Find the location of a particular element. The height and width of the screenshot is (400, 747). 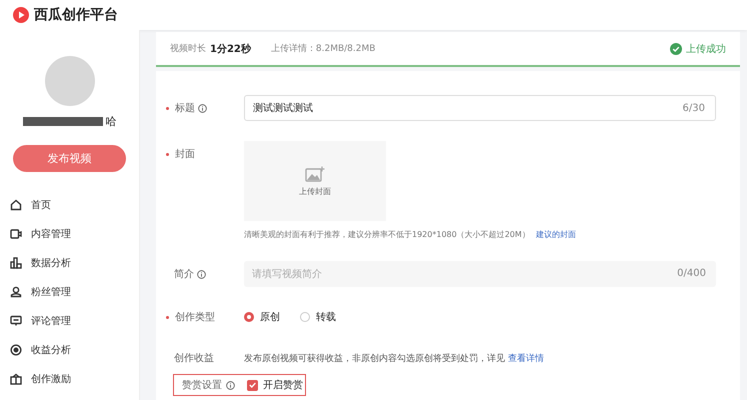

duration-value: 1分22秒 is located at coordinates (230, 49).